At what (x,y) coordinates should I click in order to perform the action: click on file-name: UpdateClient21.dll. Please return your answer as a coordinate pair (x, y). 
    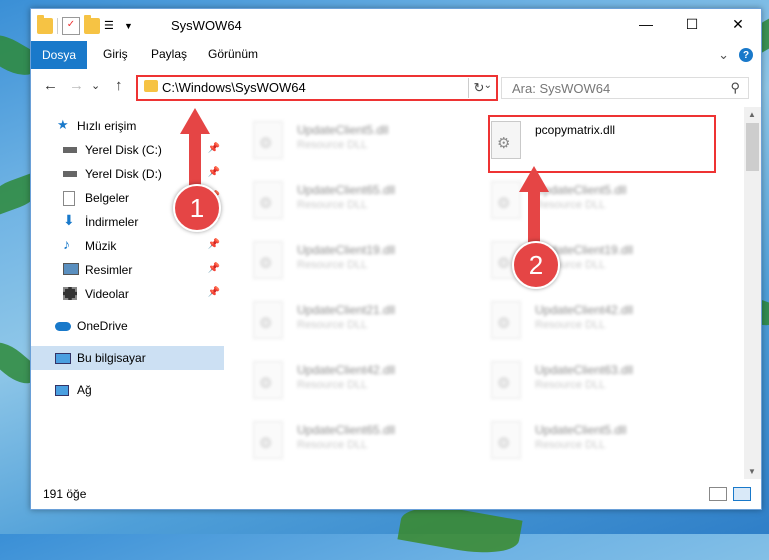
    Looking at the image, I should click on (346, 310).